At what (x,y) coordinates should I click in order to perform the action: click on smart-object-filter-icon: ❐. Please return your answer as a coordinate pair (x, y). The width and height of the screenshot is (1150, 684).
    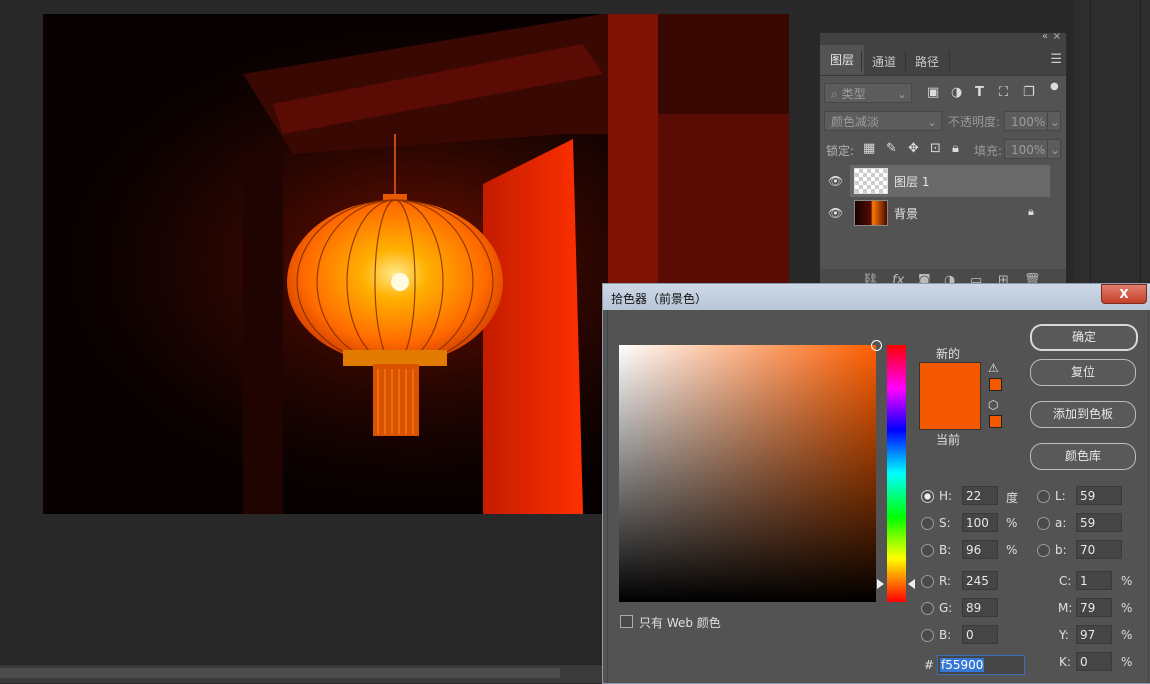
    Looking at the image, I should click on (1029, 92).